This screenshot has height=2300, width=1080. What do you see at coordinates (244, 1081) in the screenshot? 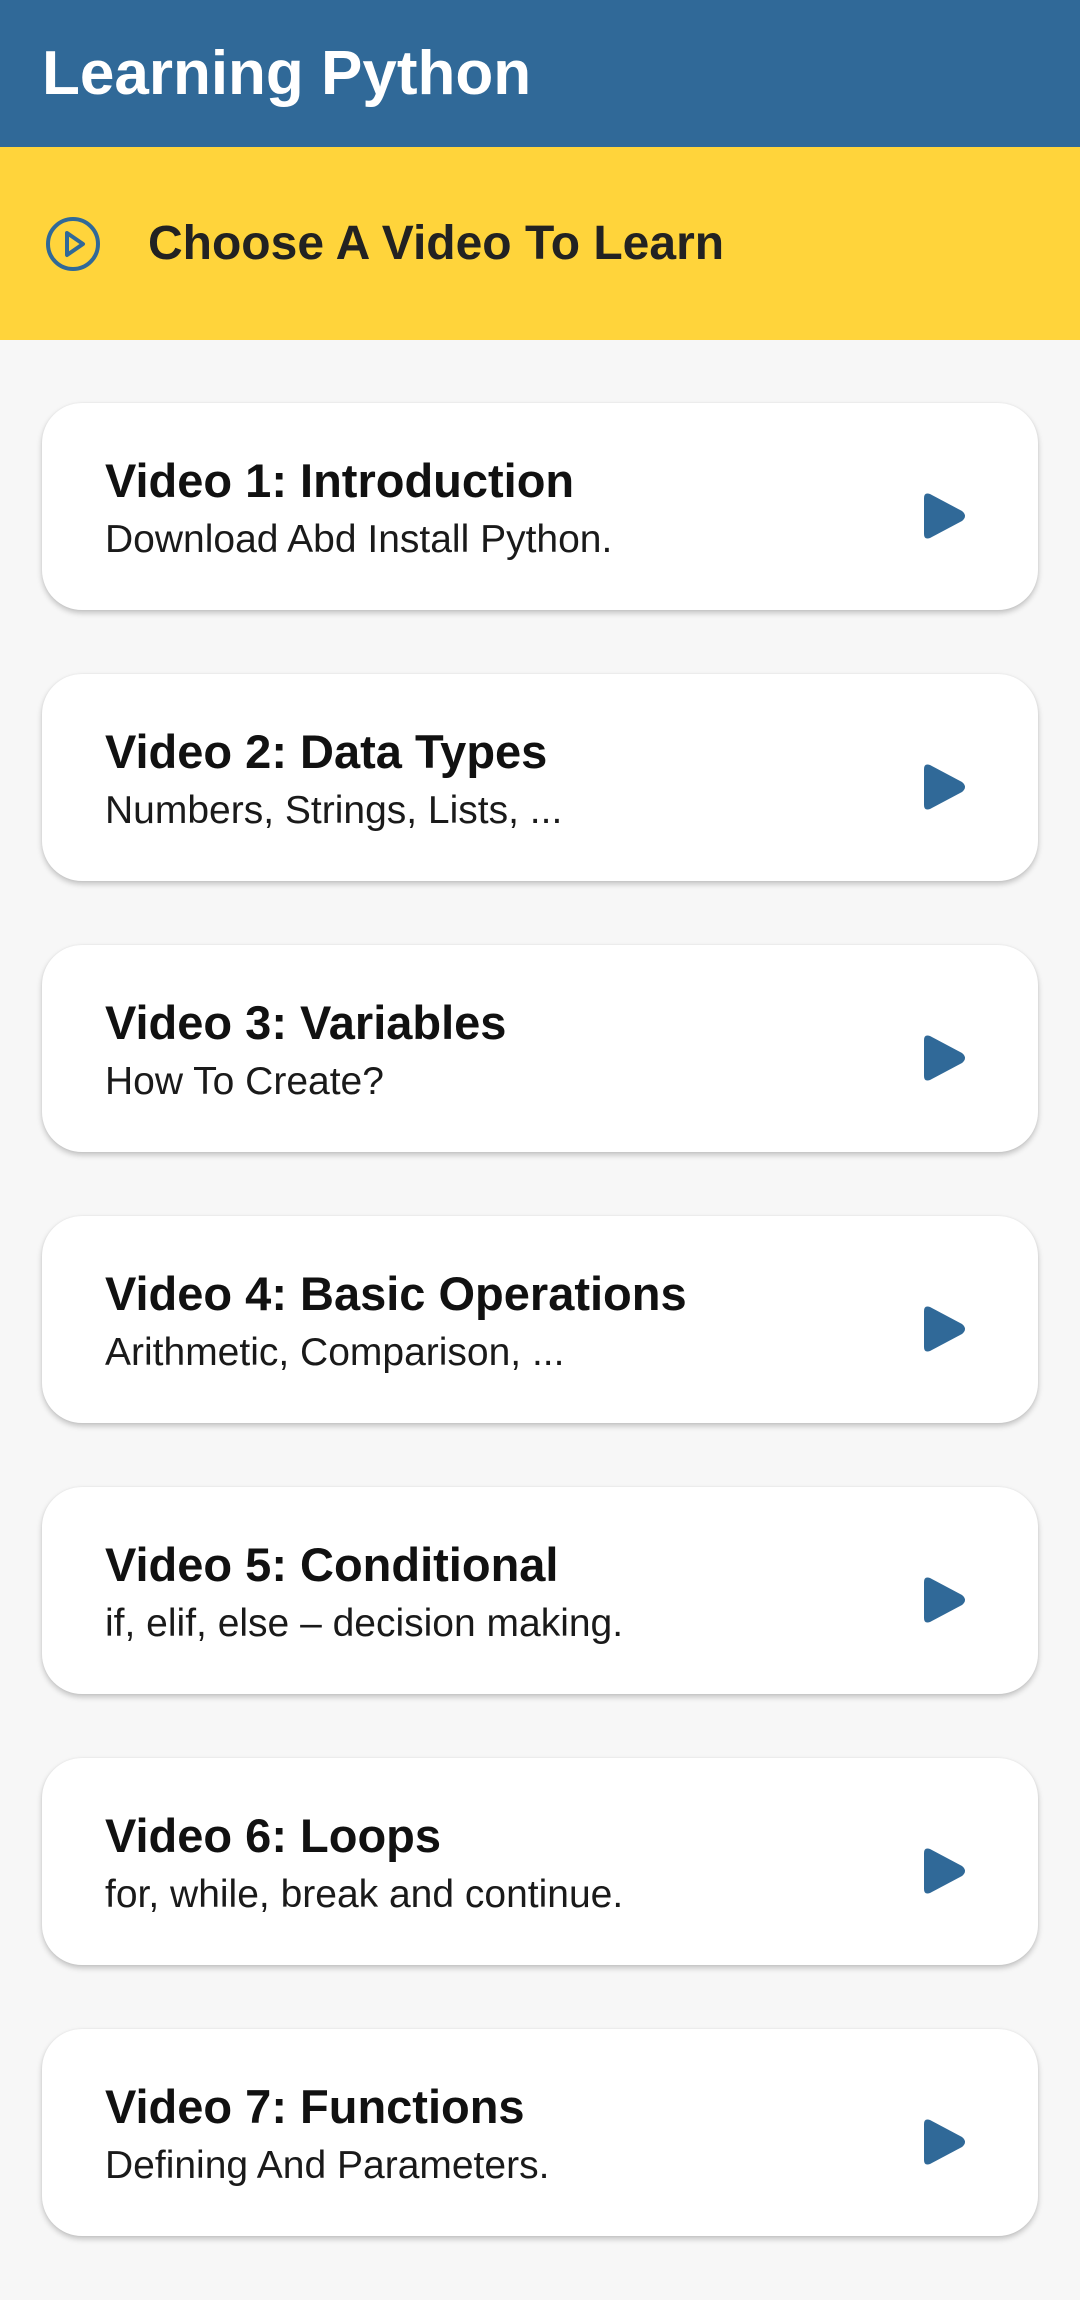
I see `video-subtitle: How To Create?` at bounding box center [244, 1081].